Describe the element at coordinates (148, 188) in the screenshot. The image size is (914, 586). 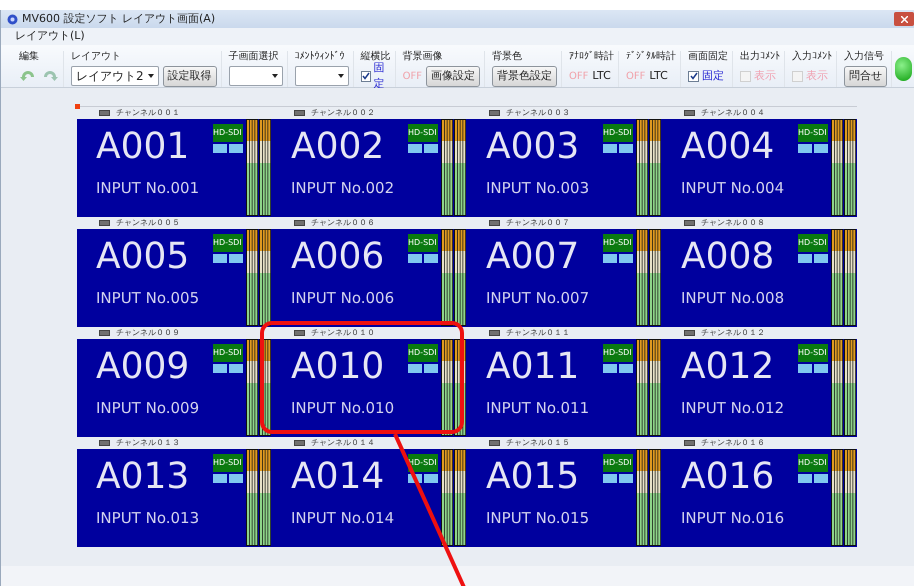
I see `input-label: INPUT No.001` at that location.